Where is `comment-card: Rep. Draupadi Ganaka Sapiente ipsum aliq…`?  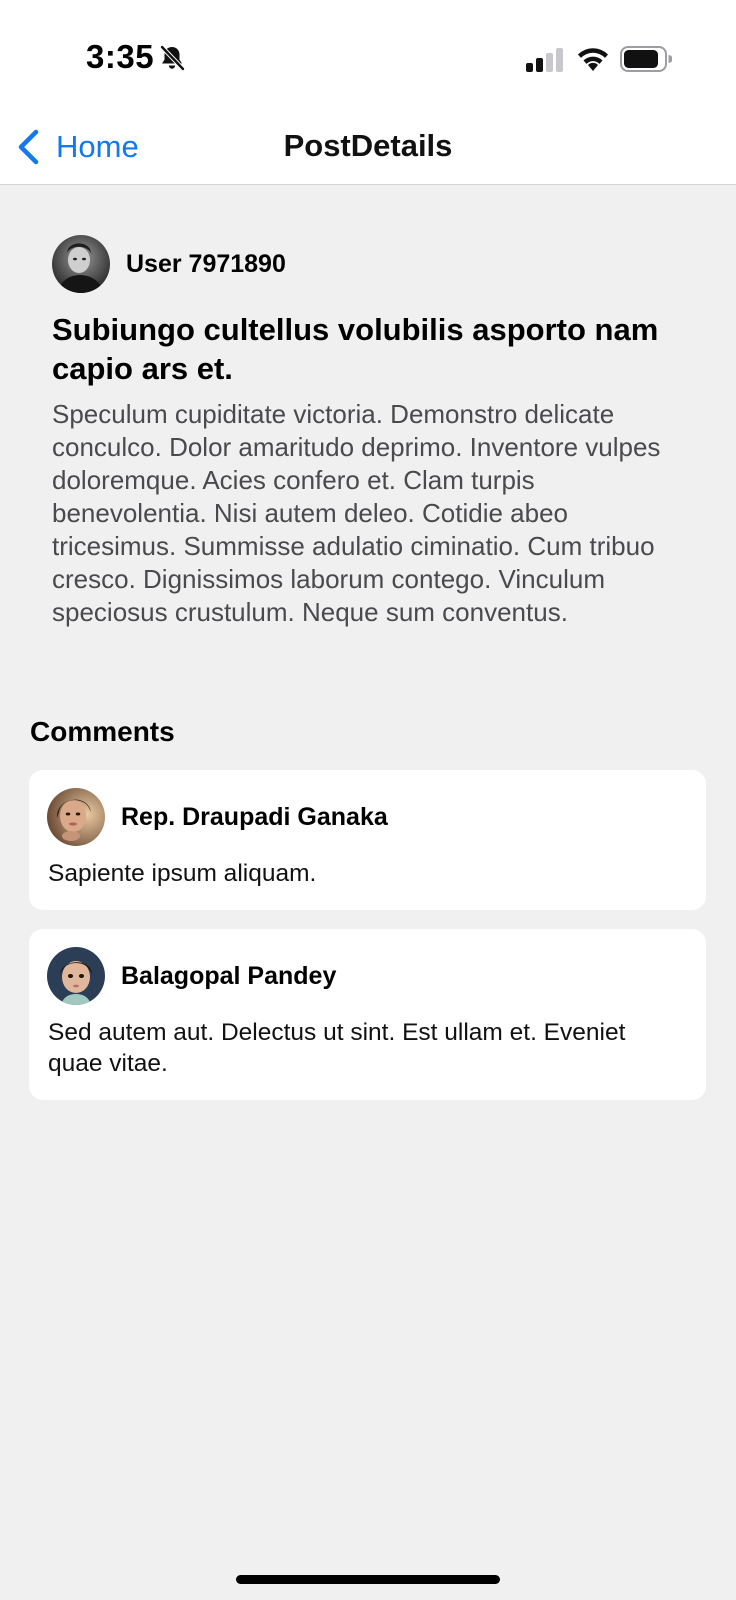 comment-card: Rep. Draupadi Ganaka Sapiente ipsum aliq… is located at coordinates (367, 840).